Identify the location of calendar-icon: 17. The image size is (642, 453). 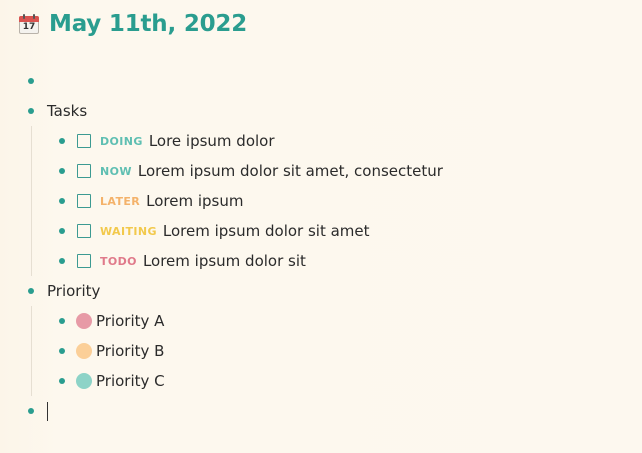
(29, 24).